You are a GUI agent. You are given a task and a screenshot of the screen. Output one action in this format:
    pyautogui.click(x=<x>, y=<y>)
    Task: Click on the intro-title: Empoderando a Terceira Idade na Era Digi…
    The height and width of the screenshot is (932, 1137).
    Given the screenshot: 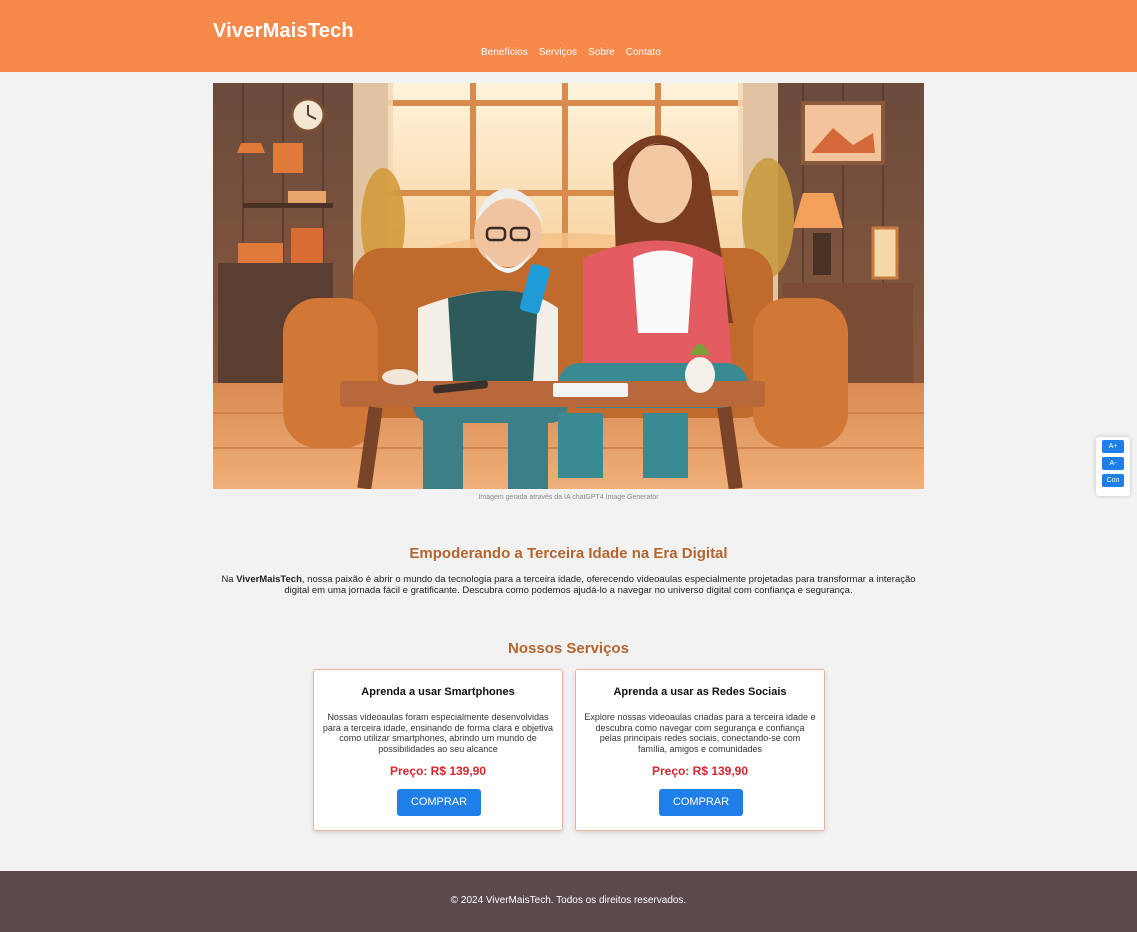 What is the action you would take?
    pyautogui.click(x=568, y=553)
    